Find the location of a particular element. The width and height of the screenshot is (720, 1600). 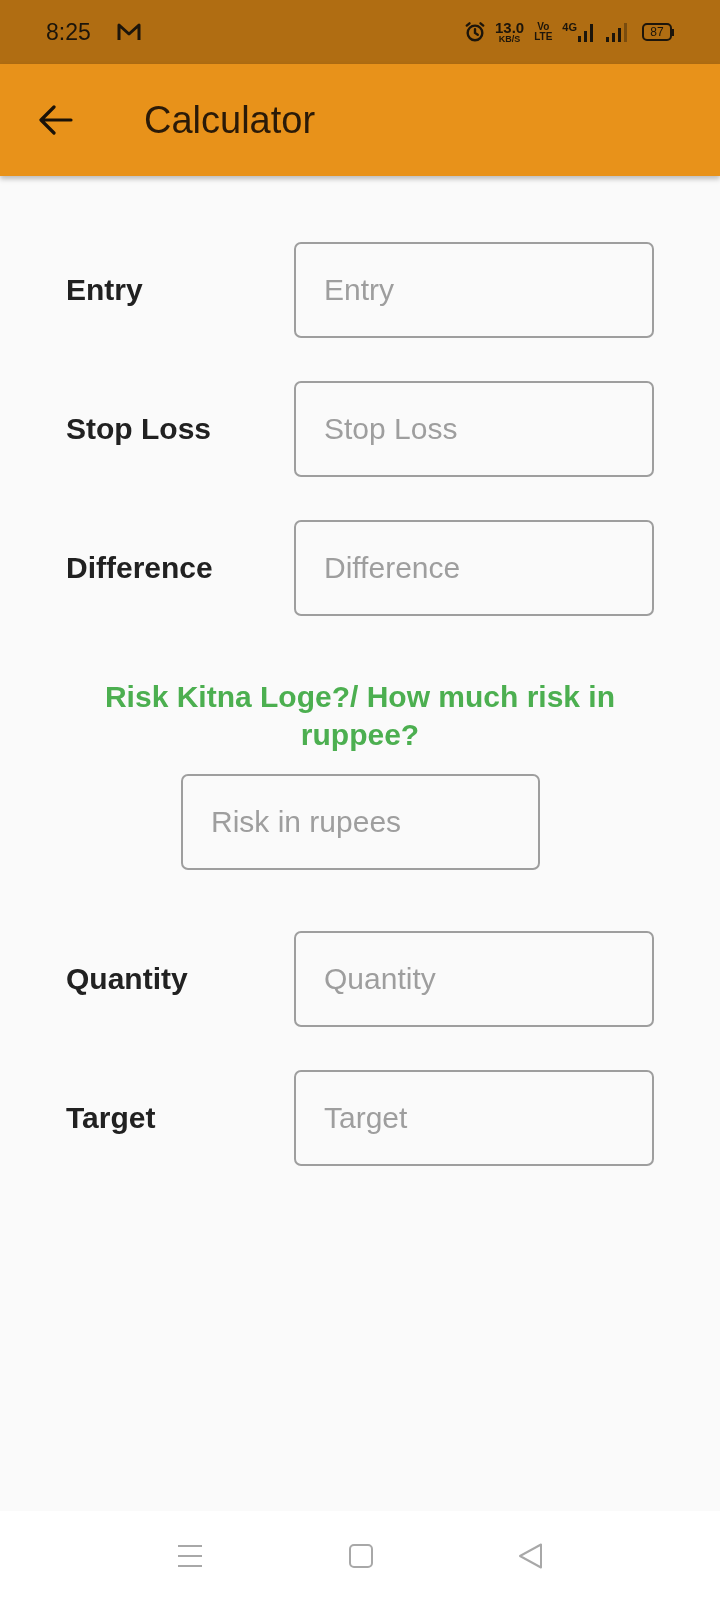

data-rate: 13.0 is located at coordinates (509, 27).